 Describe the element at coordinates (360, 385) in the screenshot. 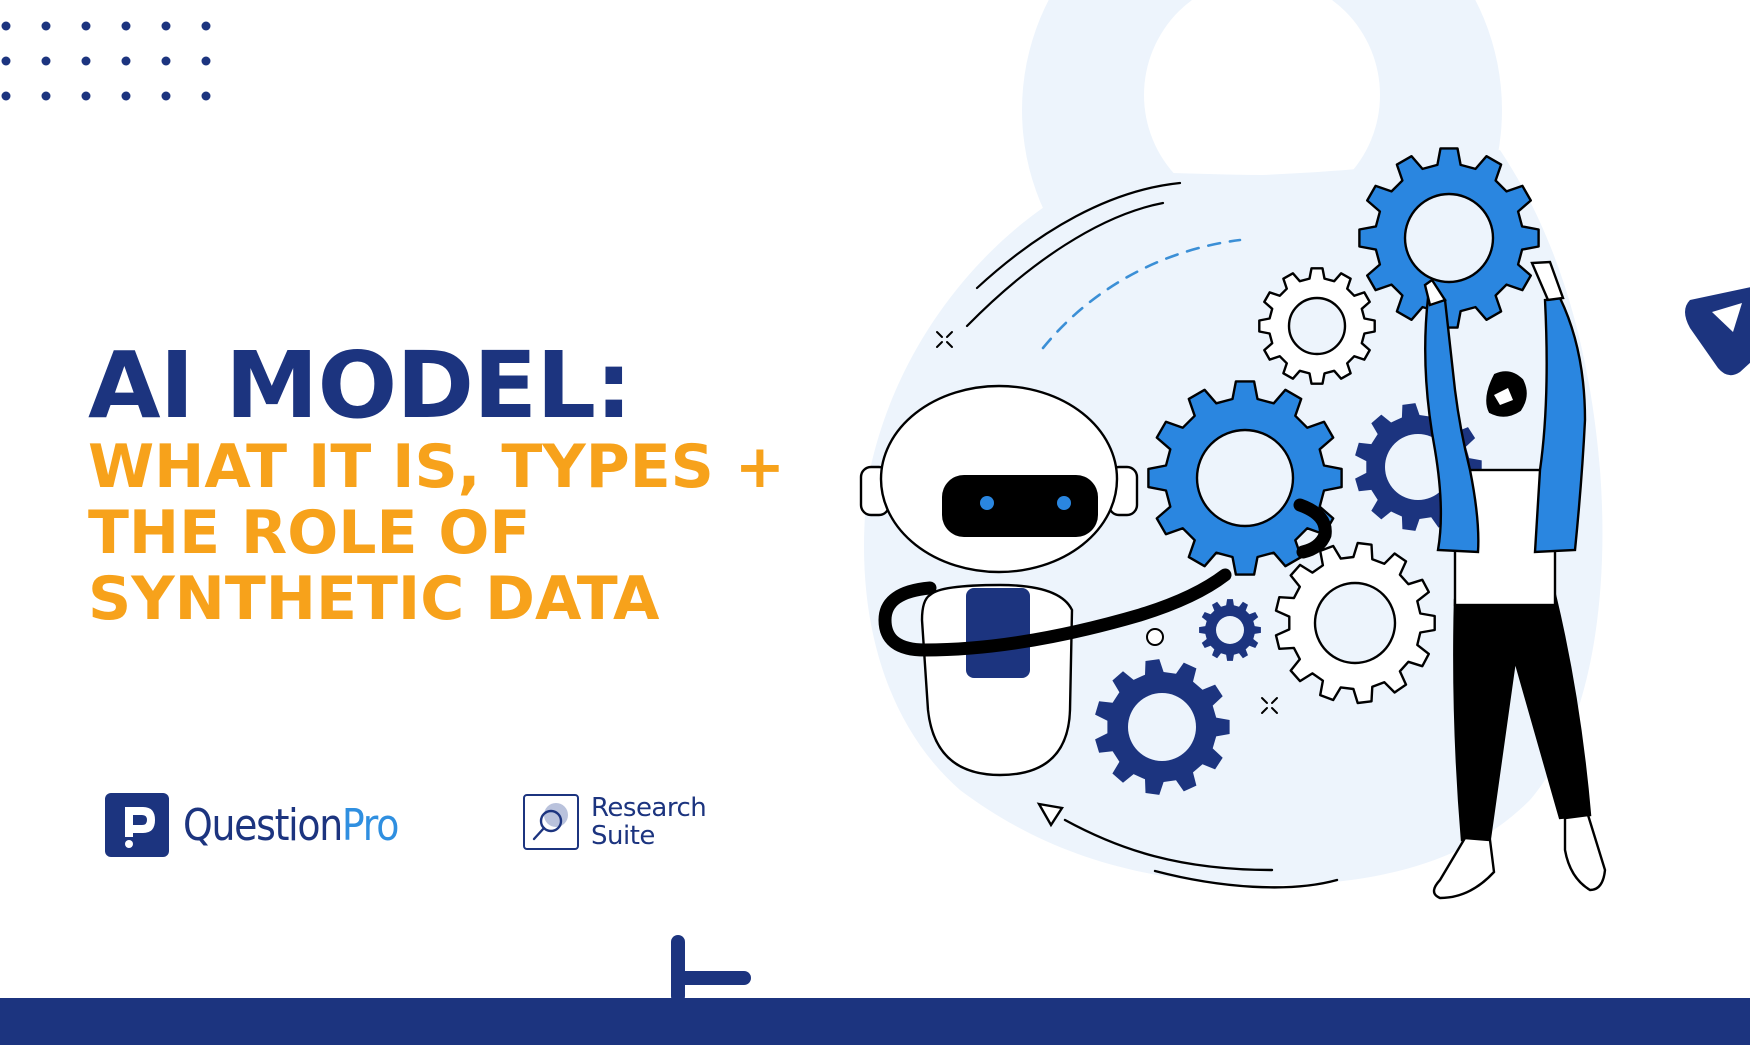

I see `page-title: AI MODEL:` at that location.